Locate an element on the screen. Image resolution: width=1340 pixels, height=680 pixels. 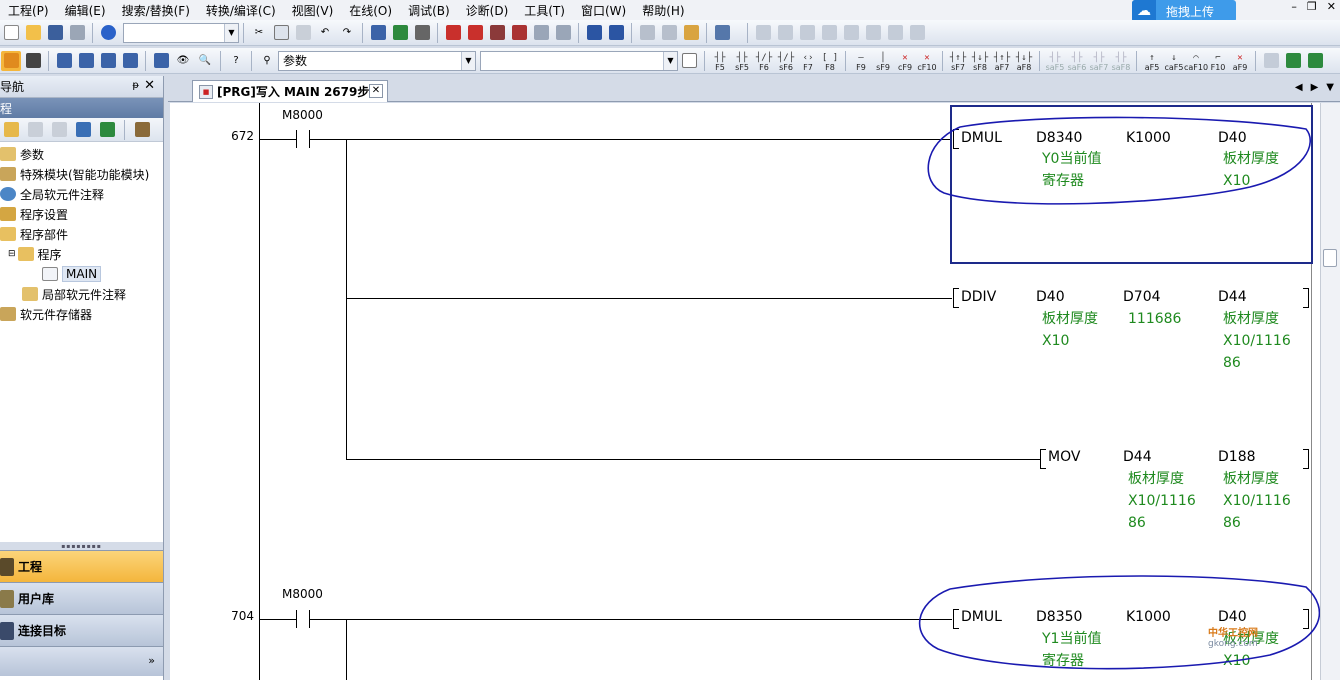
instruction-arg: D704 is located at coordinates (1142, 297).